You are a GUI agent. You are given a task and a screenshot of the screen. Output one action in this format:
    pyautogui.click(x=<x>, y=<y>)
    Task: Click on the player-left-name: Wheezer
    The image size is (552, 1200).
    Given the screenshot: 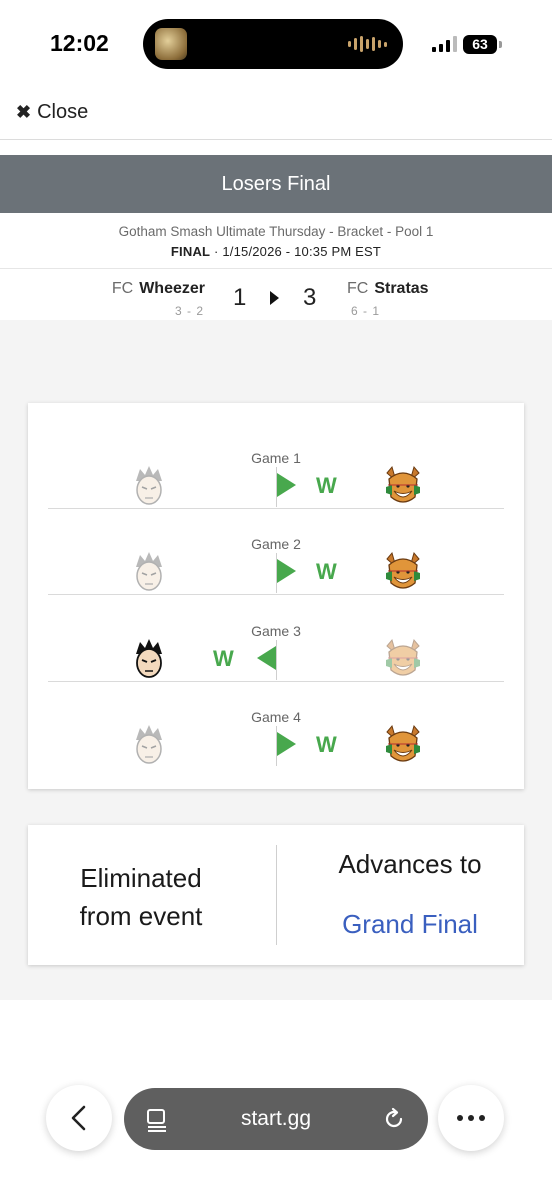 What is the action you would take?
    pyautogui.click(x=172, y=288)
    